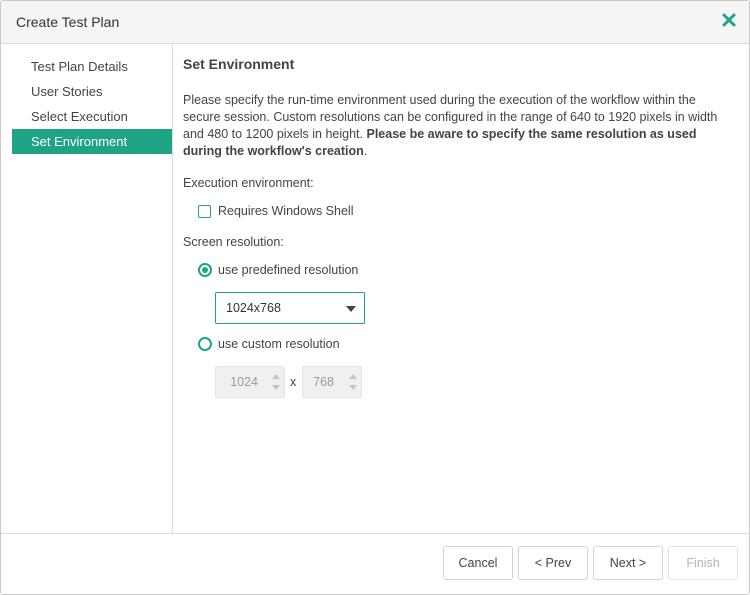 The width and height of the screenshot is (750, 595). What do you see at coordinates (293, 382) in the screenshot?
I see `resolution-separator: x` at bounding box center [293, 382].